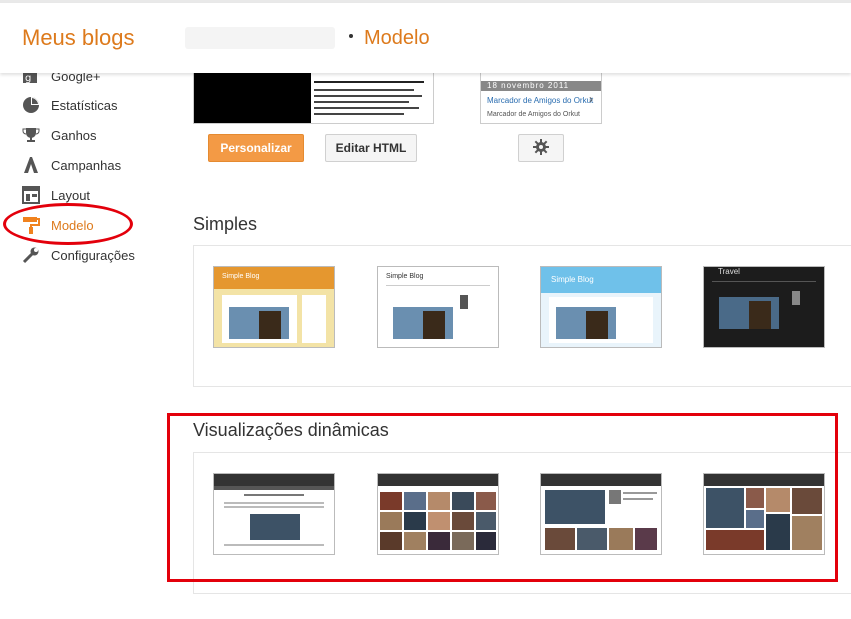 The image size is (851, 619). Describe the element at coordinates (31, 195) in the screenshot. I see `layout-icon` at that location.